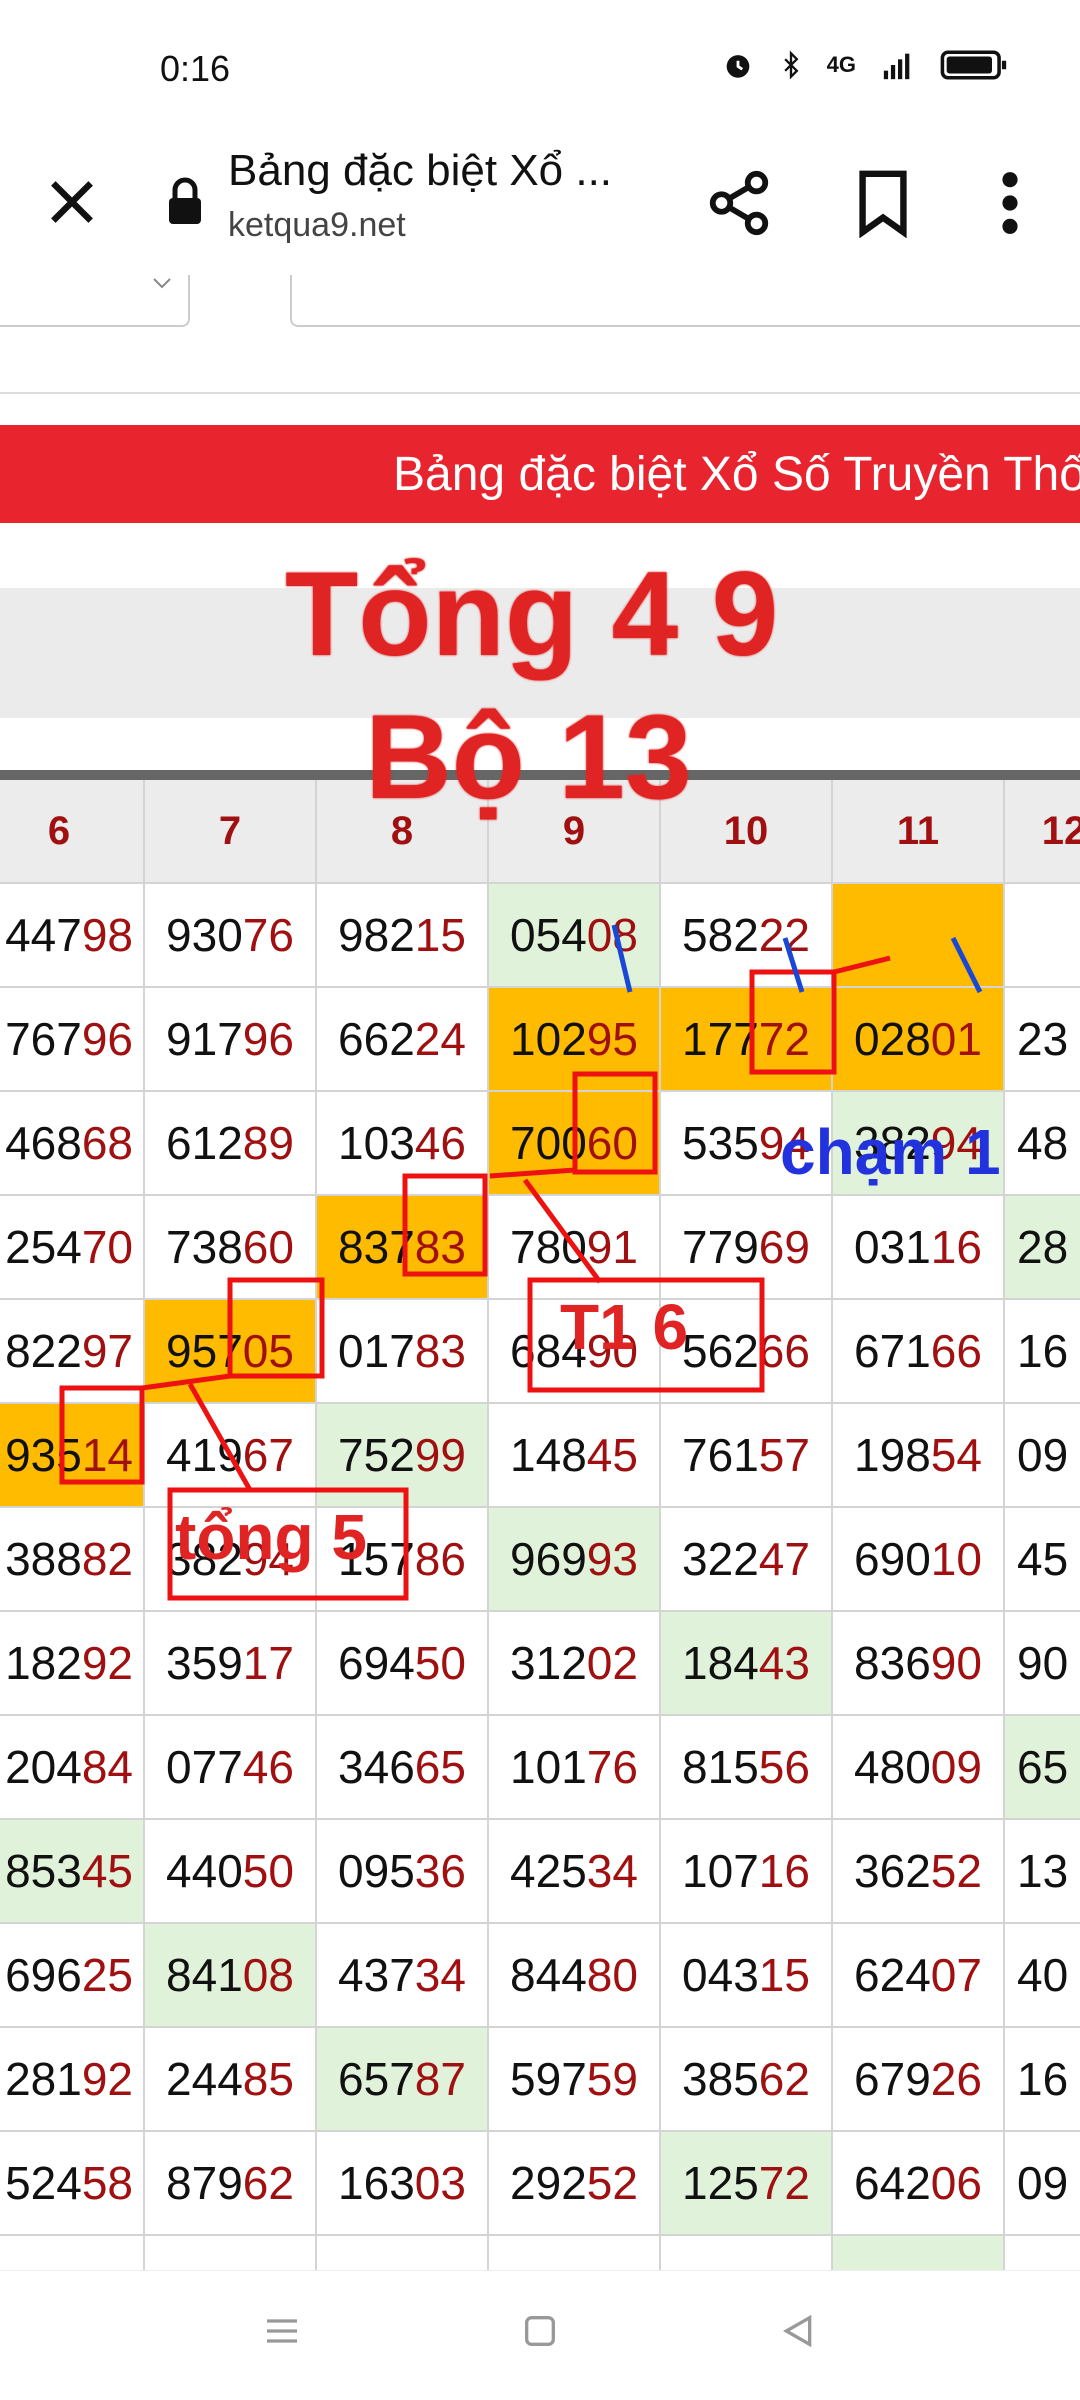 This screenshot has width=1080, height=2400. I want to click on cell-tail-digits: 54, so click(956, 1455).